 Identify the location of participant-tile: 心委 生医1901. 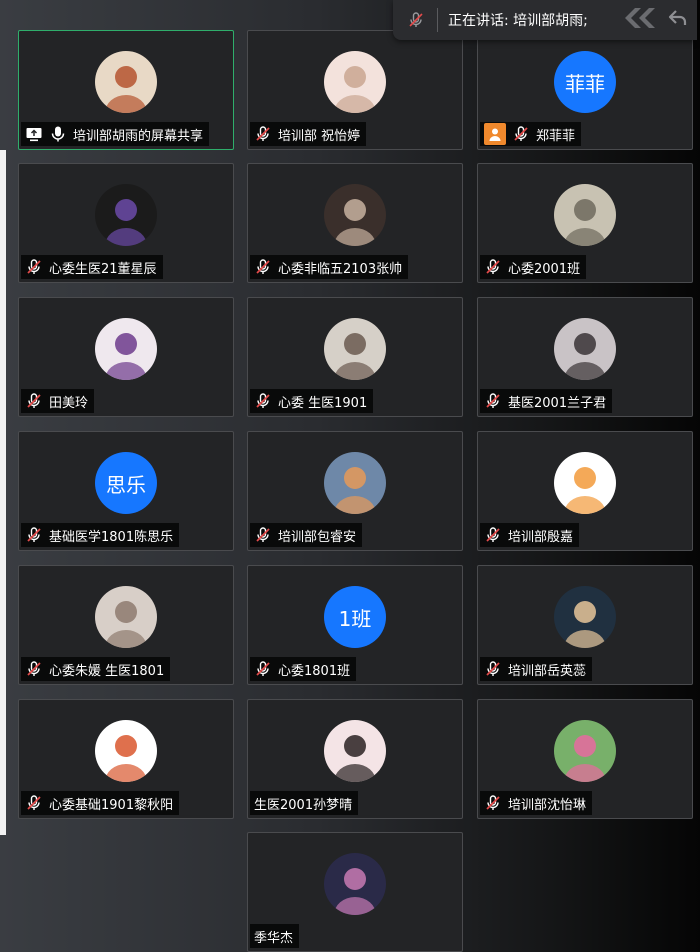
(355, 357).